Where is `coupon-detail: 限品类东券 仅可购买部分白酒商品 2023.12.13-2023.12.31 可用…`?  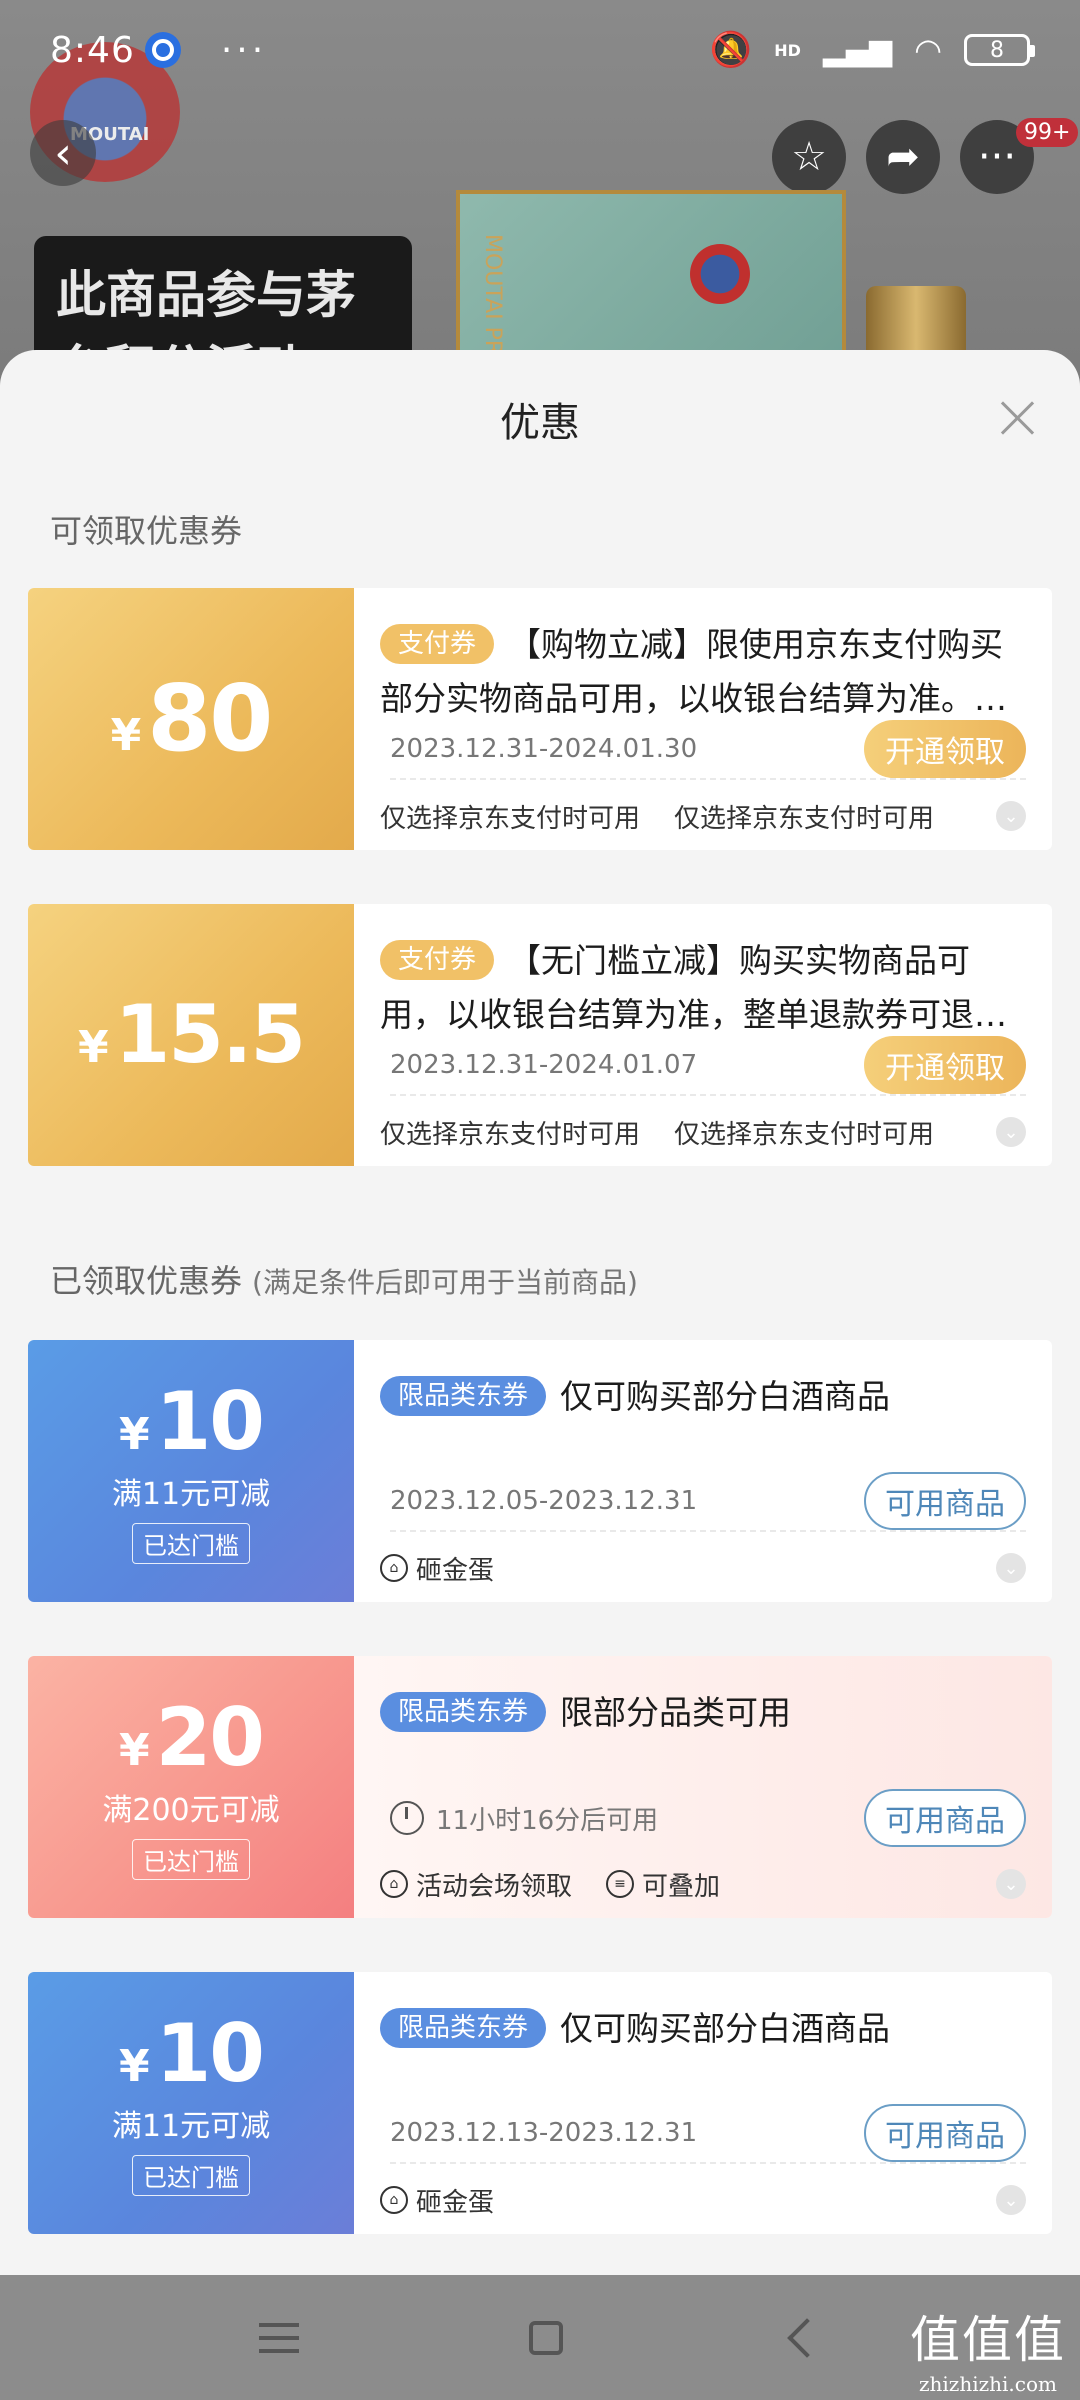
coupon-detail: 限品类东券 仅可购买部分白酒商品 2023.12.13-2023.12.31 可用… is located at coordinates (703, 2103).